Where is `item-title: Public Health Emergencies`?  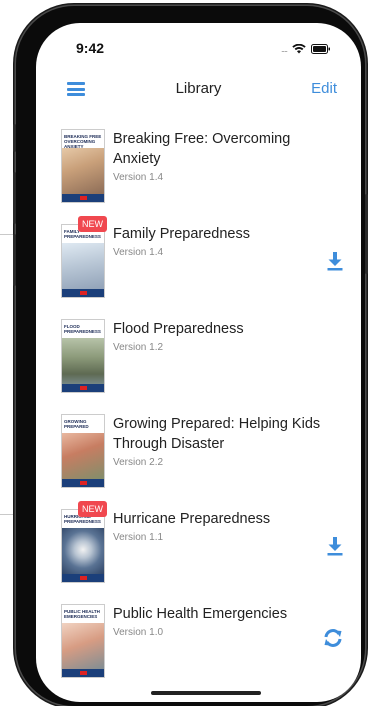 item-title: Public Health Emergencies is located at coordinates (200, 614).